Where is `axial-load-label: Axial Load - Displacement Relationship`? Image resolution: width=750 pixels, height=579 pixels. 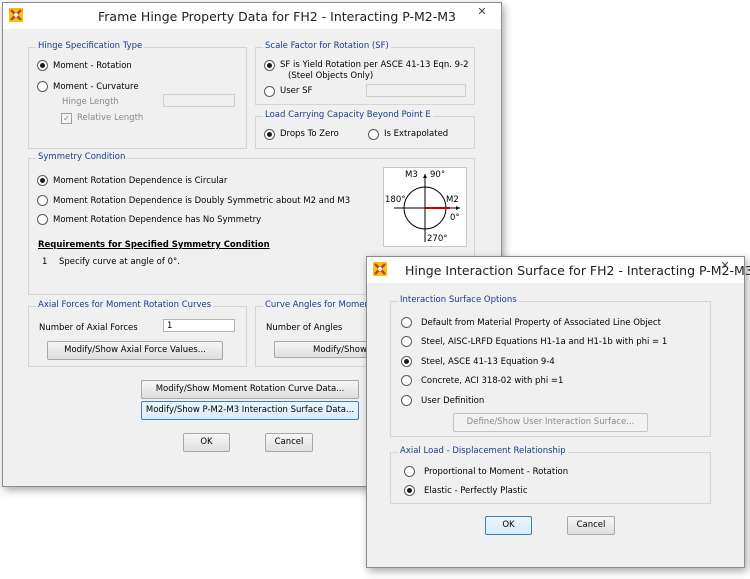
axial-load-label: Axial Load - Displacement Relationship is located at coordinates (483, 451).